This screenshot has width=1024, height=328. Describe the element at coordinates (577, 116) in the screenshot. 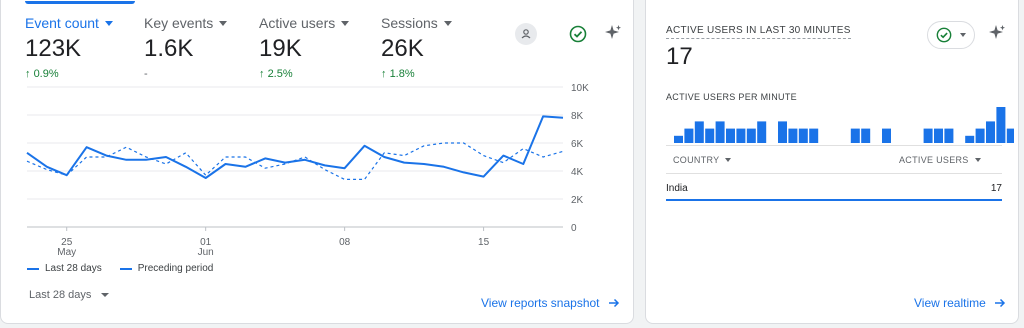

I see `y-tick-label: 8K` at that location.